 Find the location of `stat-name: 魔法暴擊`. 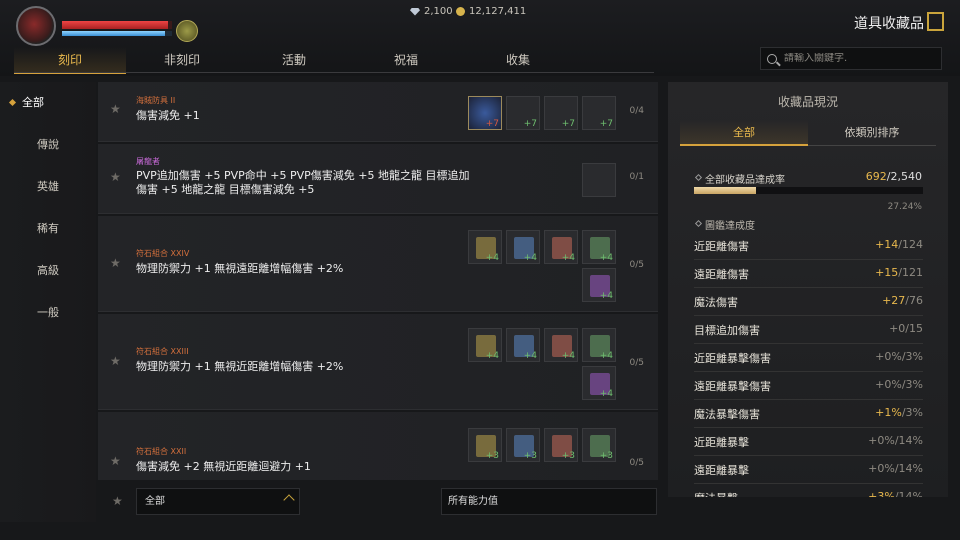

stat-name: 魔法暴擊 is located at coordinates (716, 493).